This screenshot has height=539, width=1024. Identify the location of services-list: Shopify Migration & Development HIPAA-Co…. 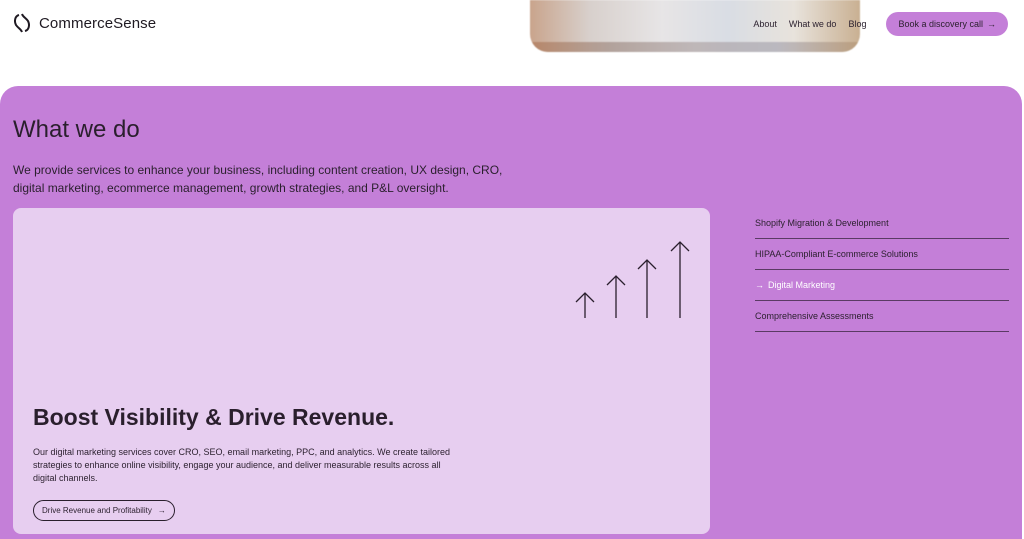
(882, 270).